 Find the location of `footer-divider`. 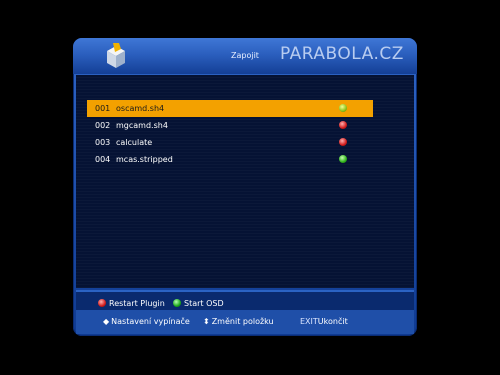

footer-divider is located at coordinates (245, 291).